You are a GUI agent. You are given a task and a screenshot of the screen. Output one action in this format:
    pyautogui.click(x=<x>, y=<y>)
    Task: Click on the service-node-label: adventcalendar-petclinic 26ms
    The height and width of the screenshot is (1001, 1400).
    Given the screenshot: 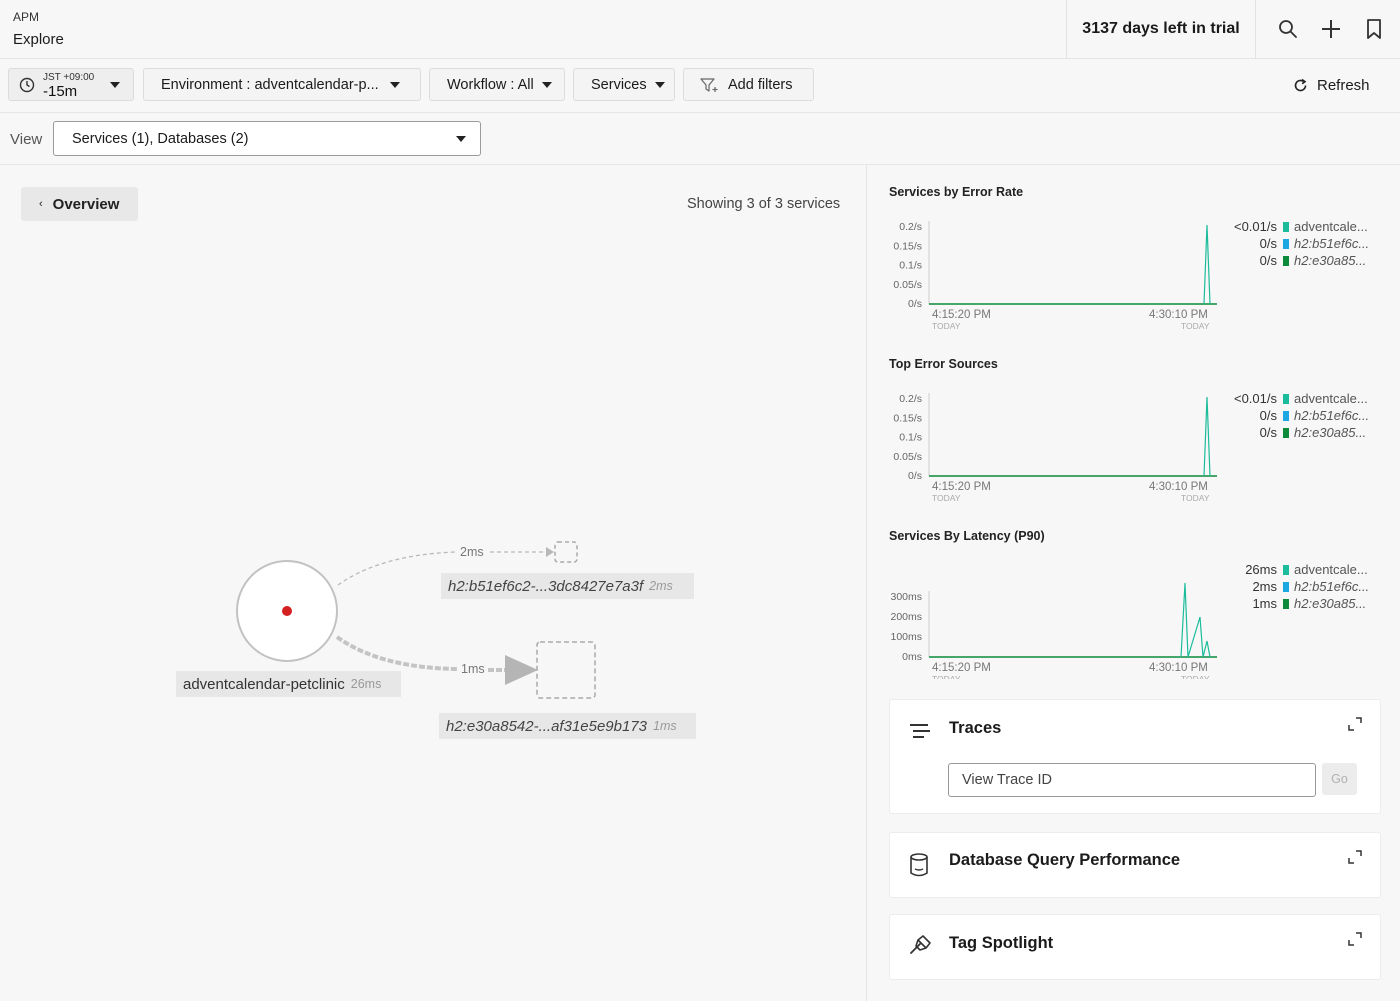 What is the action you would take?
    pyautogui.click(x=288, y=684)
    